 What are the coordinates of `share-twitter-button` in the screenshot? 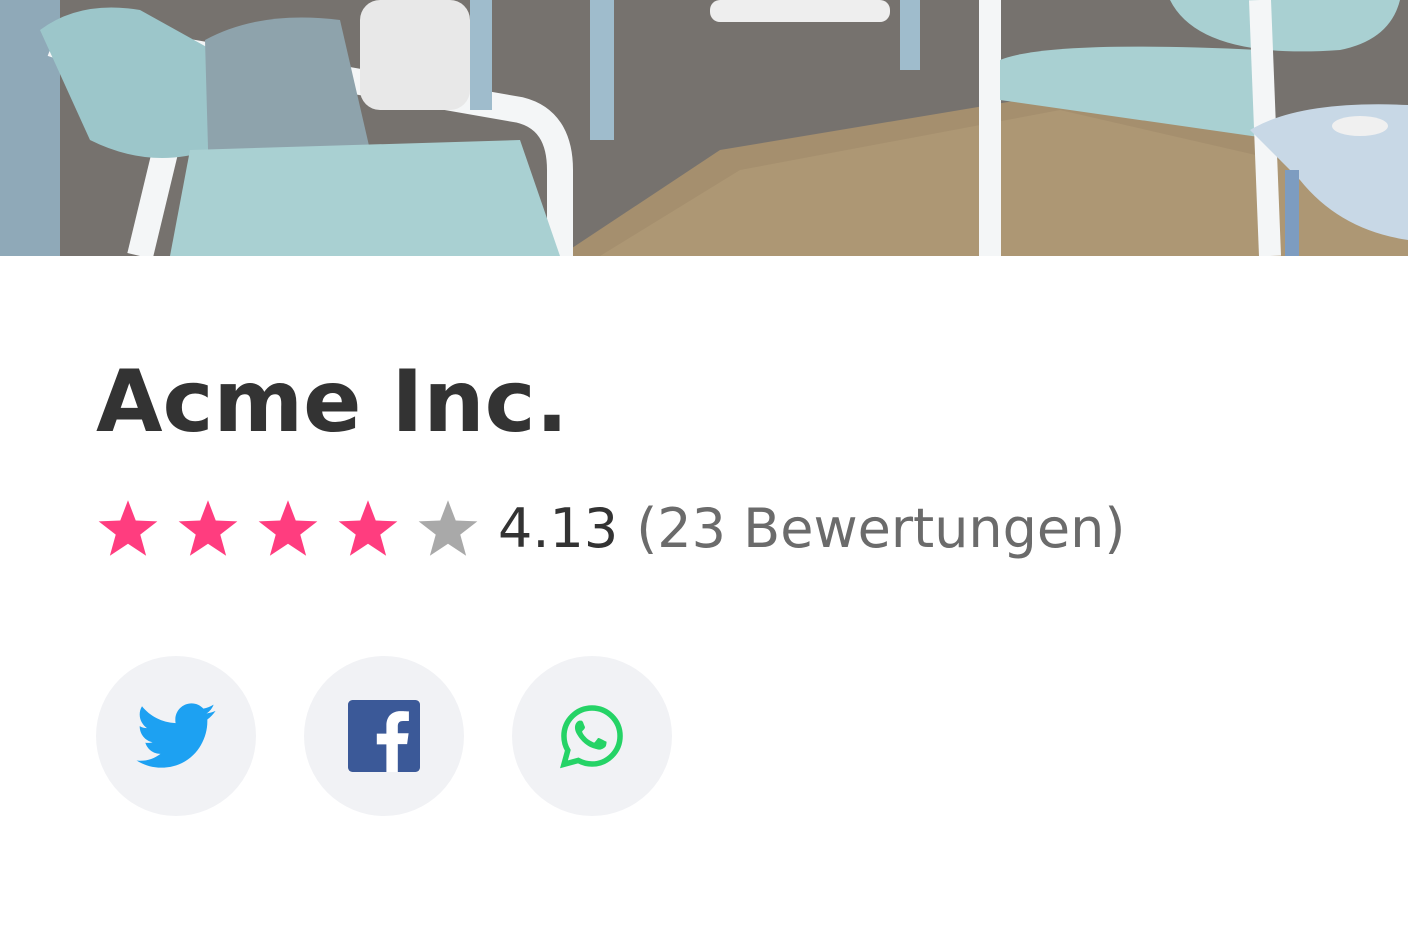 It's located at (176, 736).